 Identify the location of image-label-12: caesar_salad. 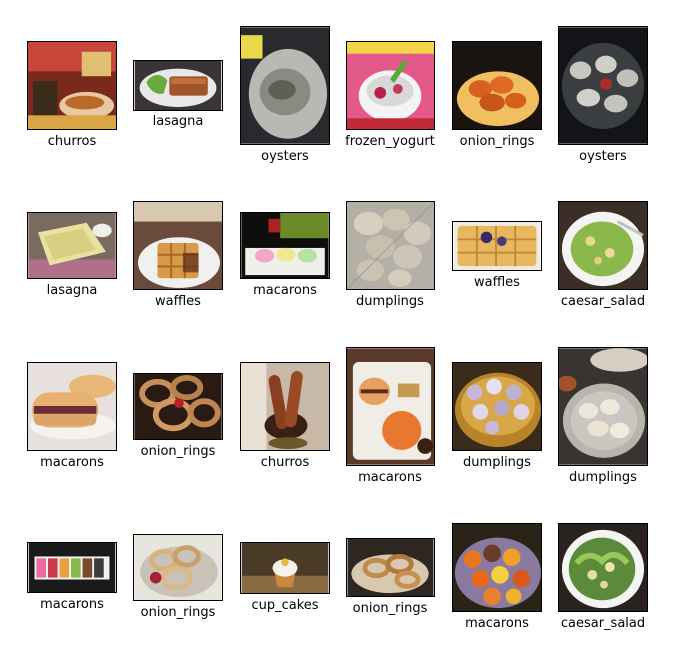
(603, 301).